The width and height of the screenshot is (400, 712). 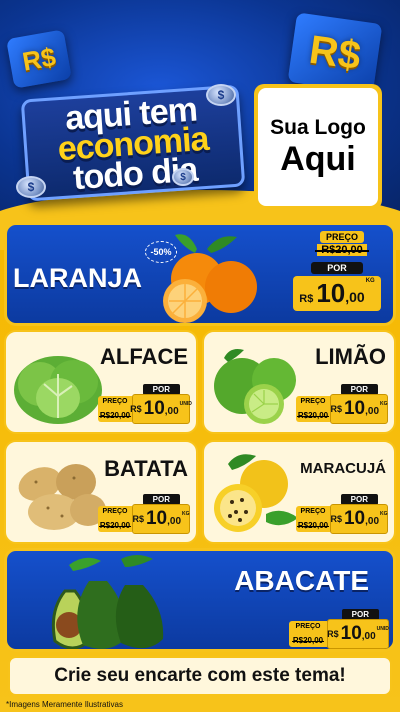 I want to click on product-card-limao: LIMÃO POR PREÇO R$20,00 R$ 10 ,00 KG, so click(x=299, y=382).